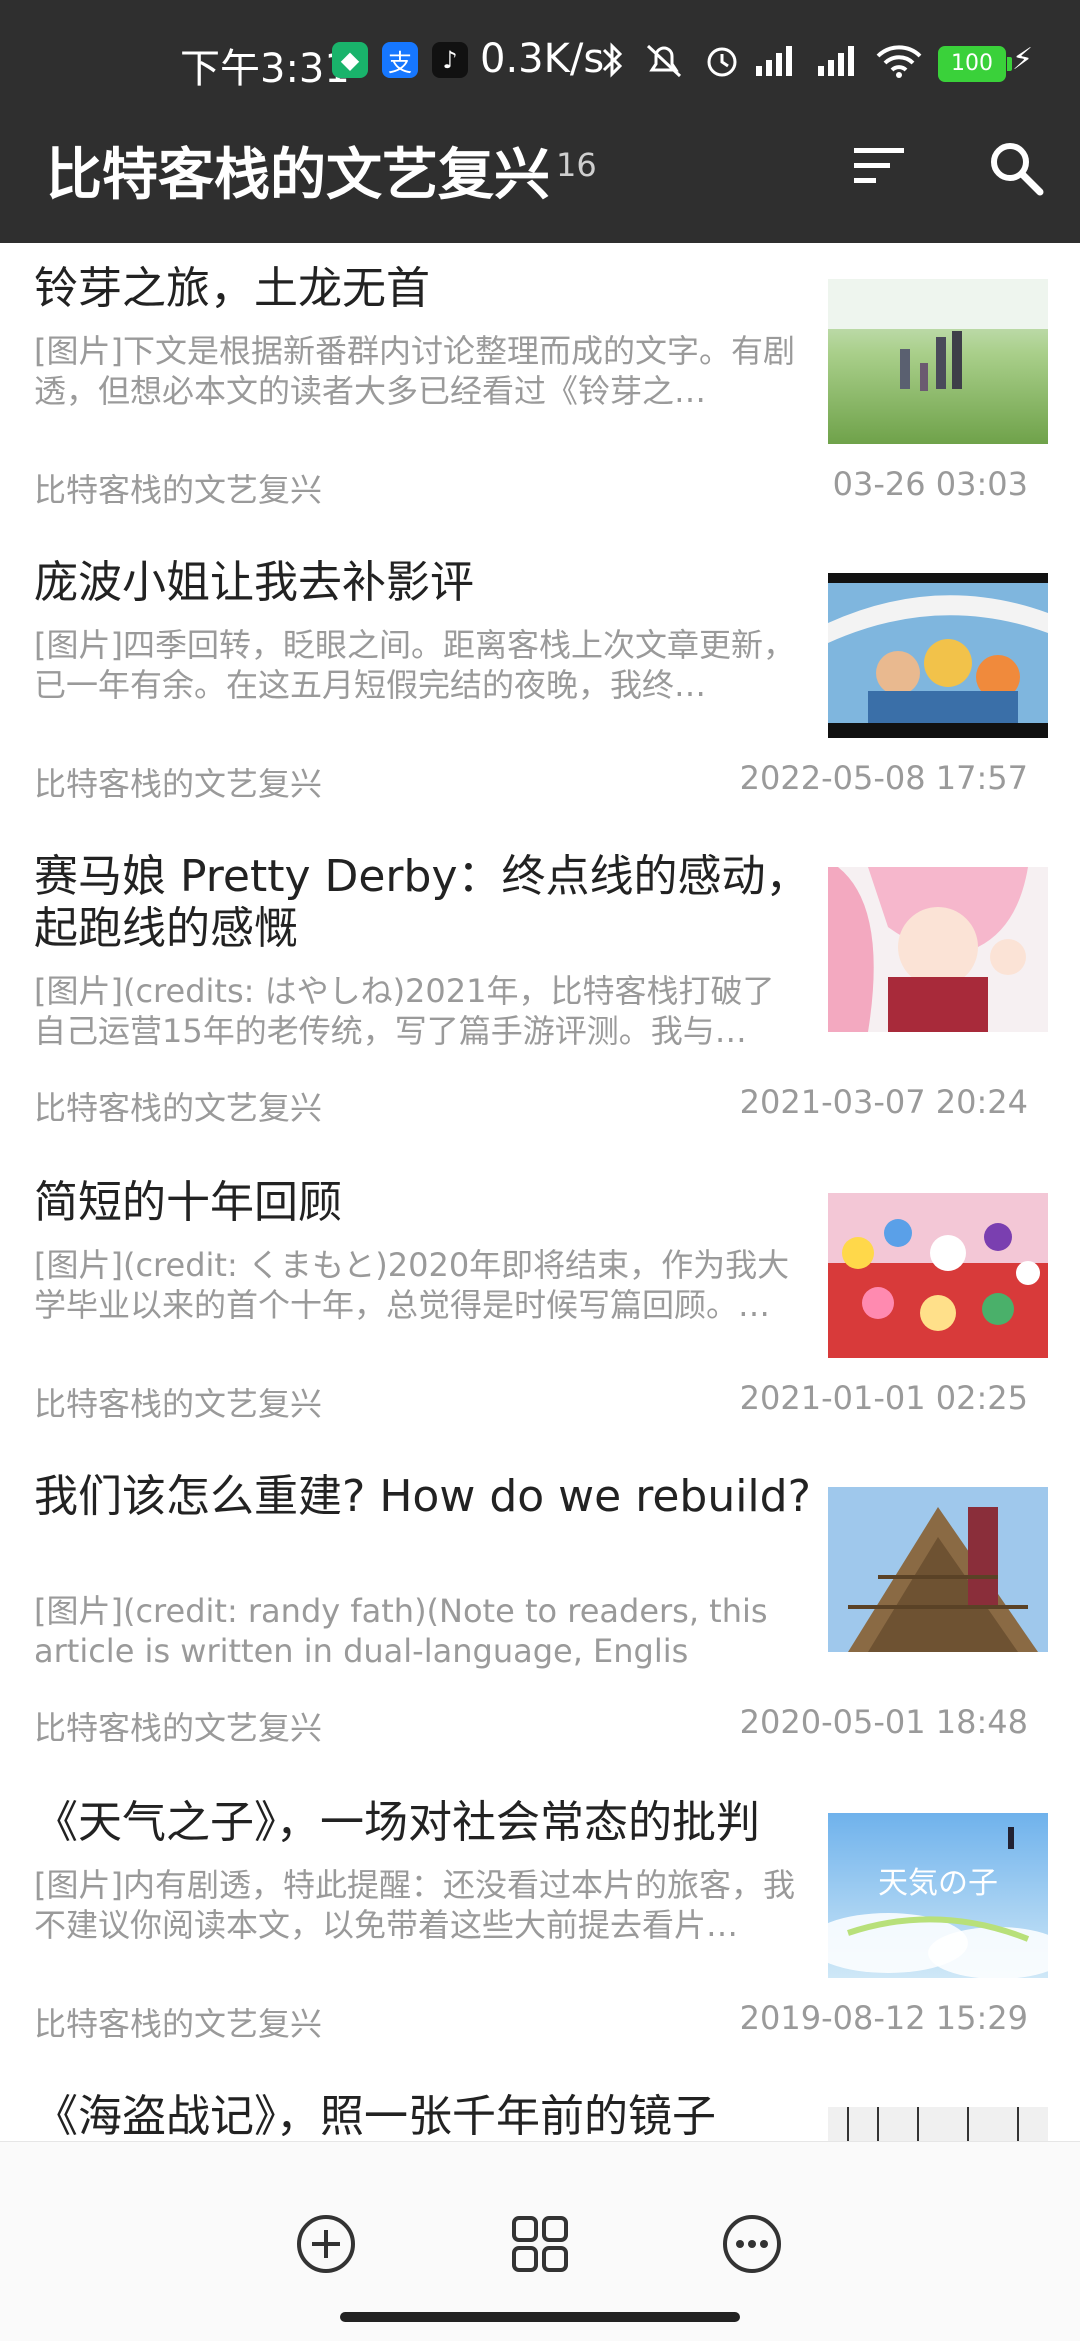  I want to click on article-date: 2020-05-01 18:48, so click(883, 1722).